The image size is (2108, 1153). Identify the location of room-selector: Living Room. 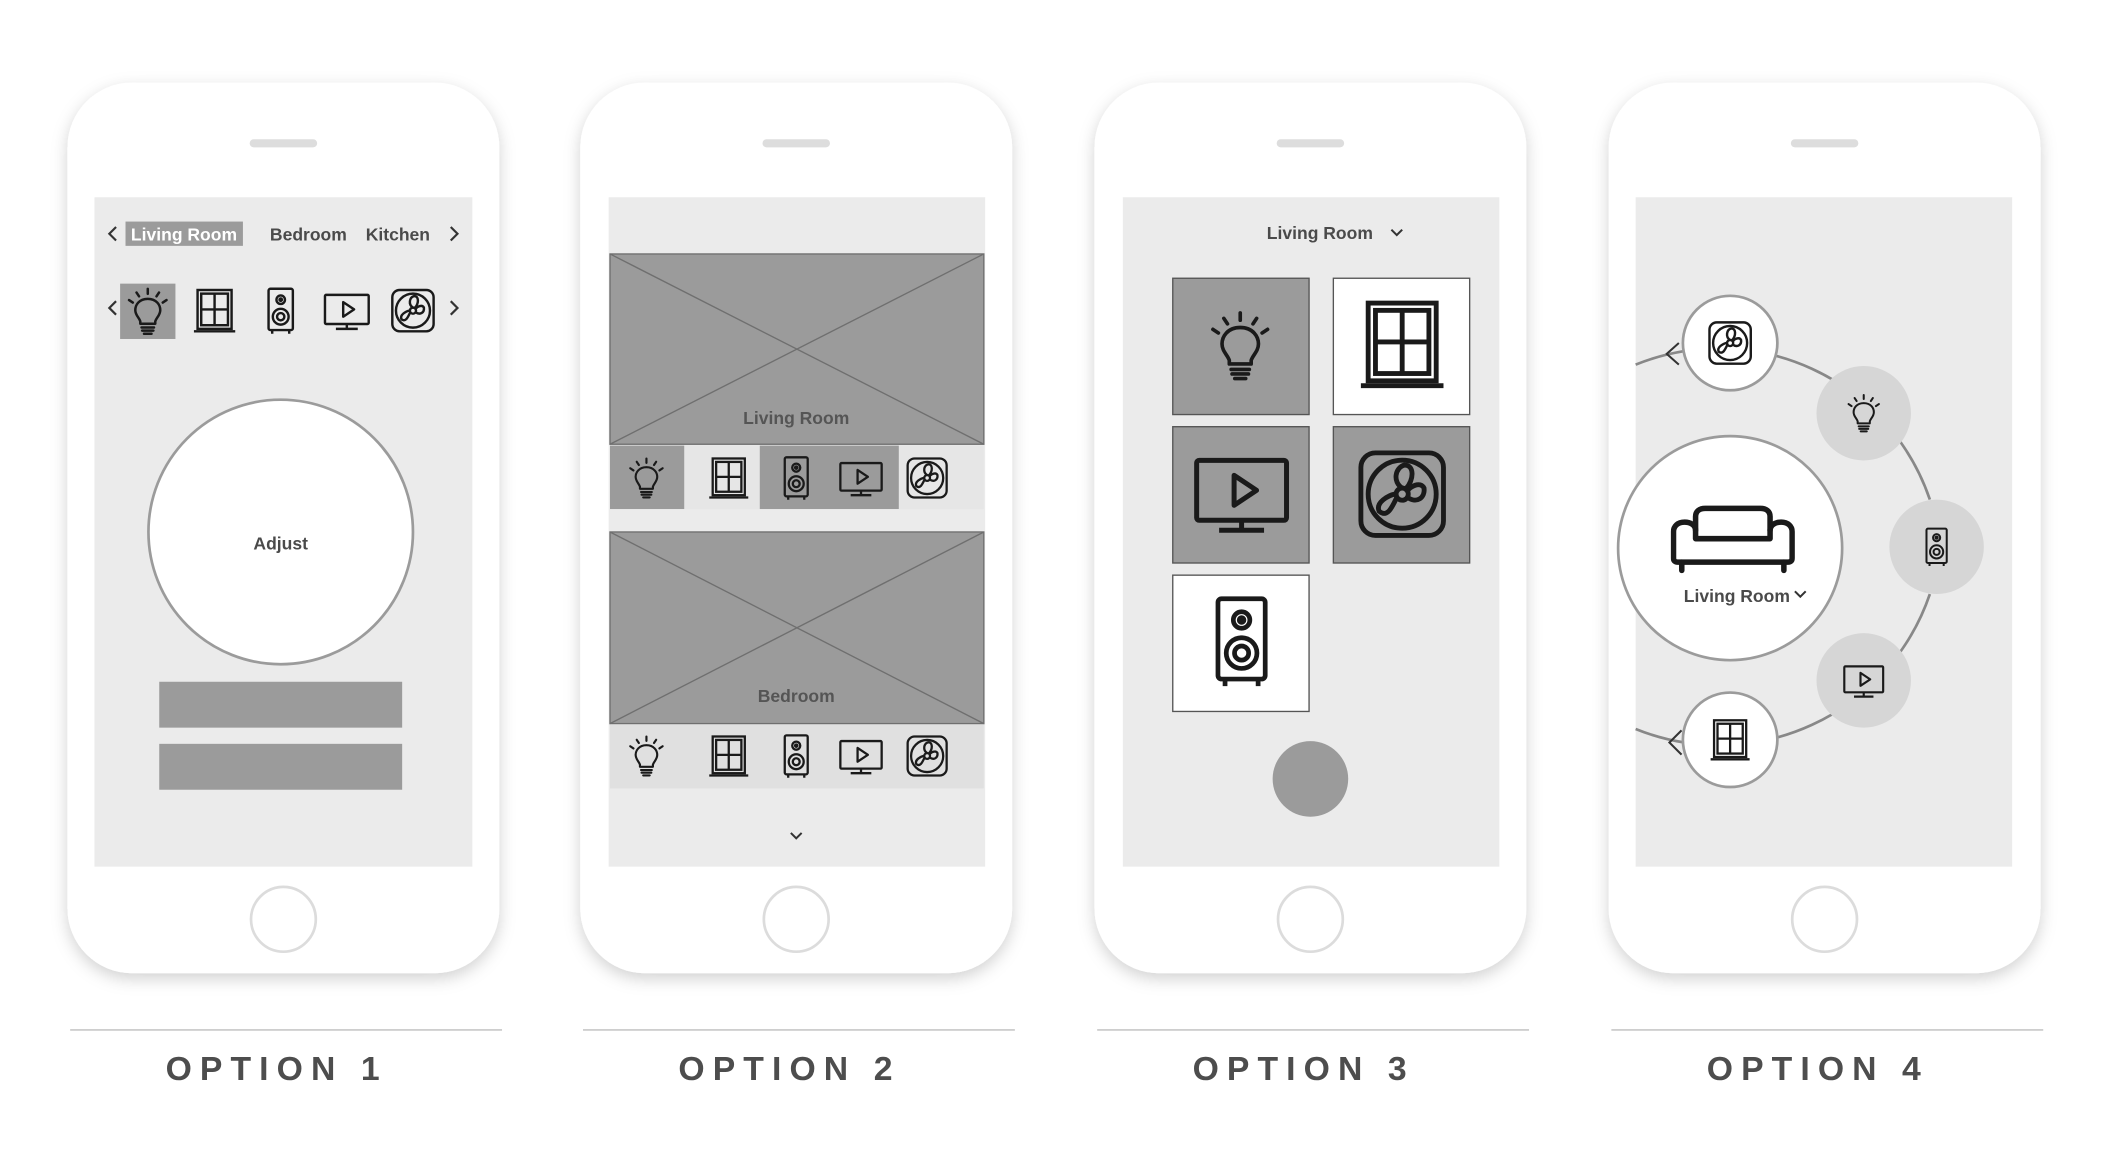
(1320, 233).